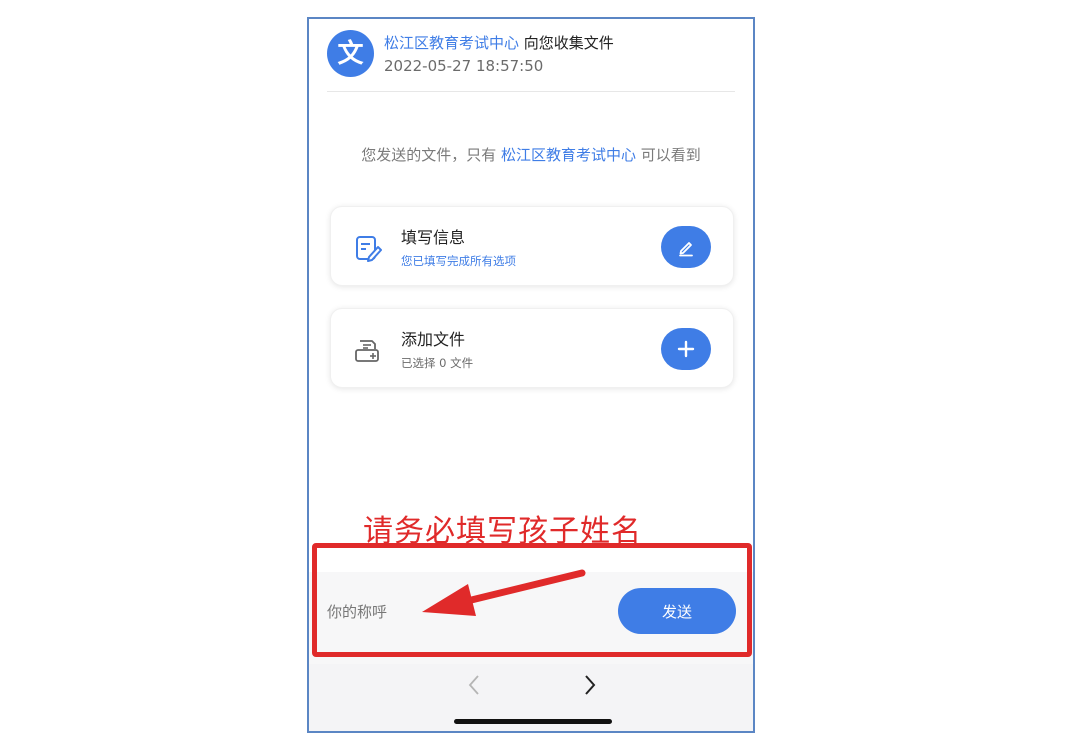  Describe the element at coordinates (431, 155) in the screenshot. I see `notice-prefix: 您发送的文件，只有` at that location.